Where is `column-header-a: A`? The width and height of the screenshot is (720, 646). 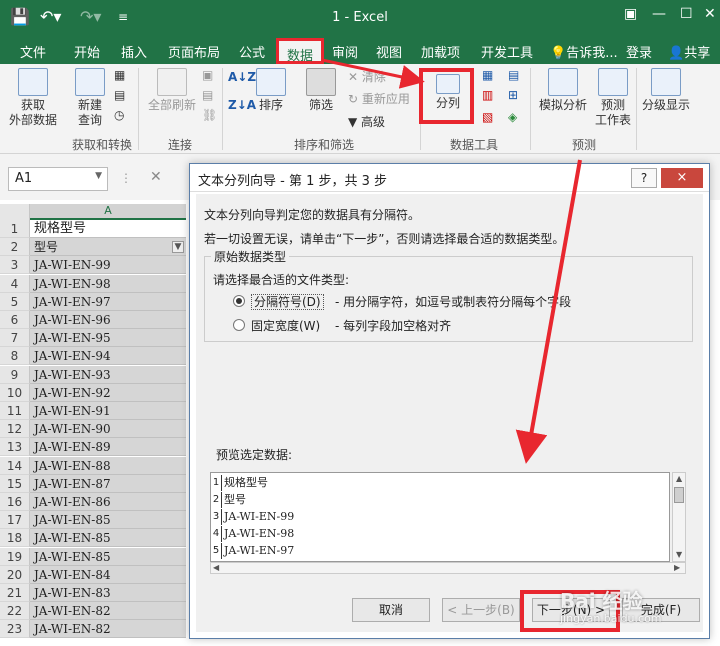 column-header-a: A is located at coordinates (108, 212).